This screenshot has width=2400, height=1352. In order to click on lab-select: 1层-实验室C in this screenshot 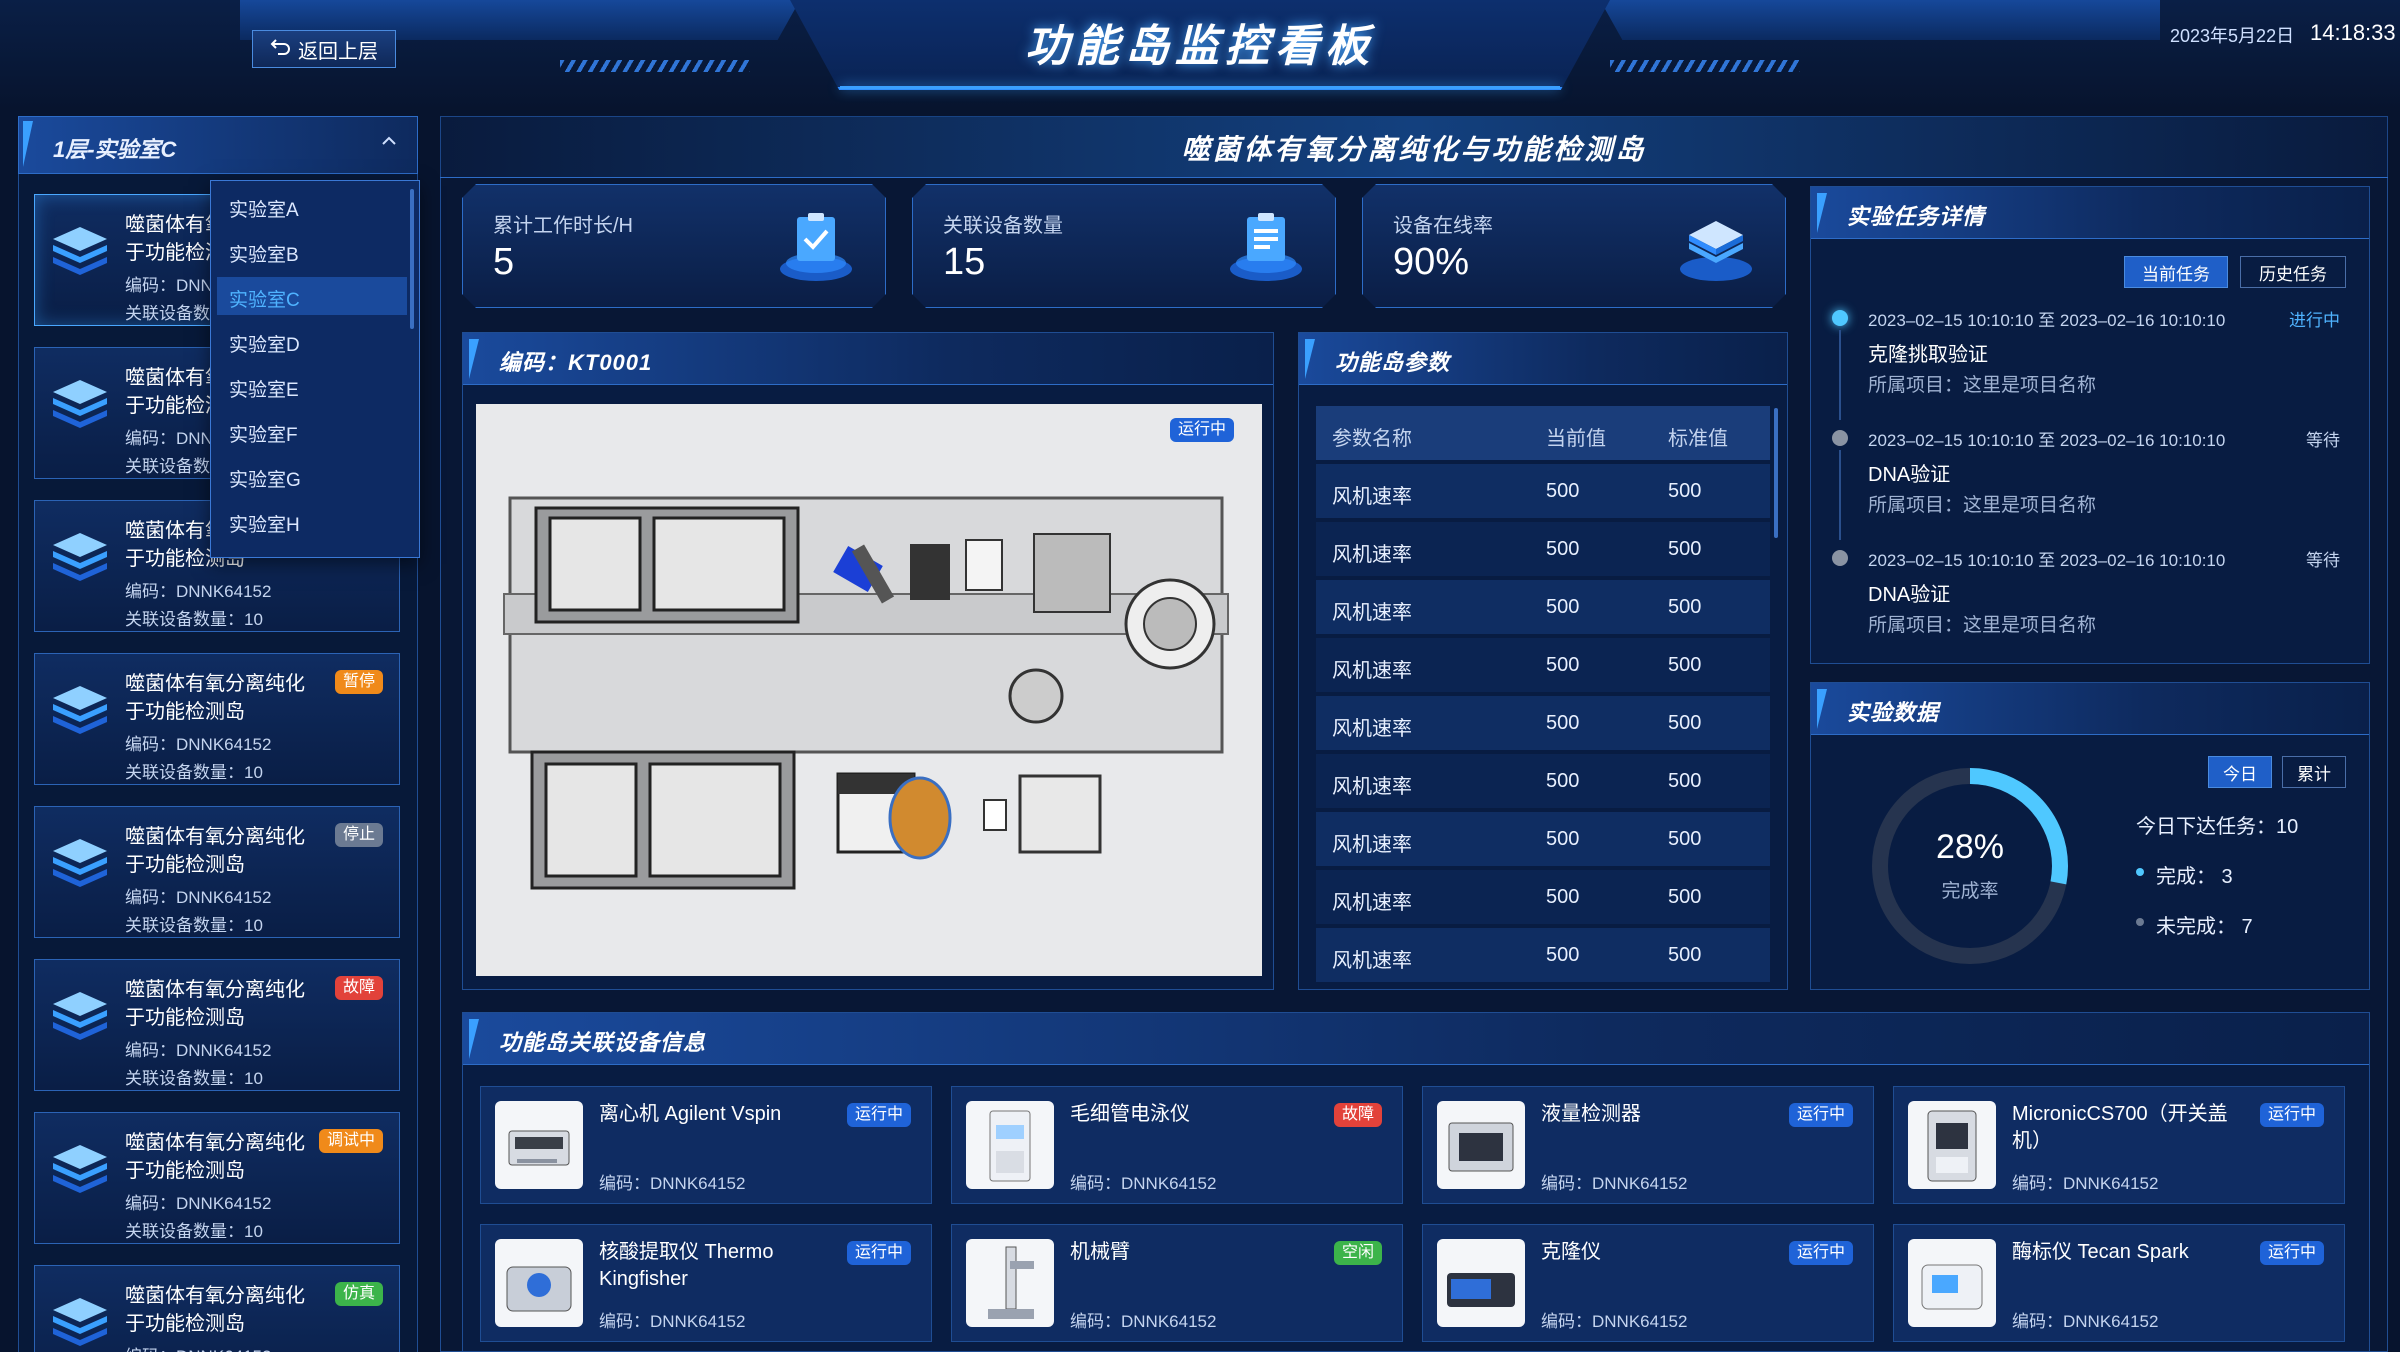, I will do `click(218, 145)`.